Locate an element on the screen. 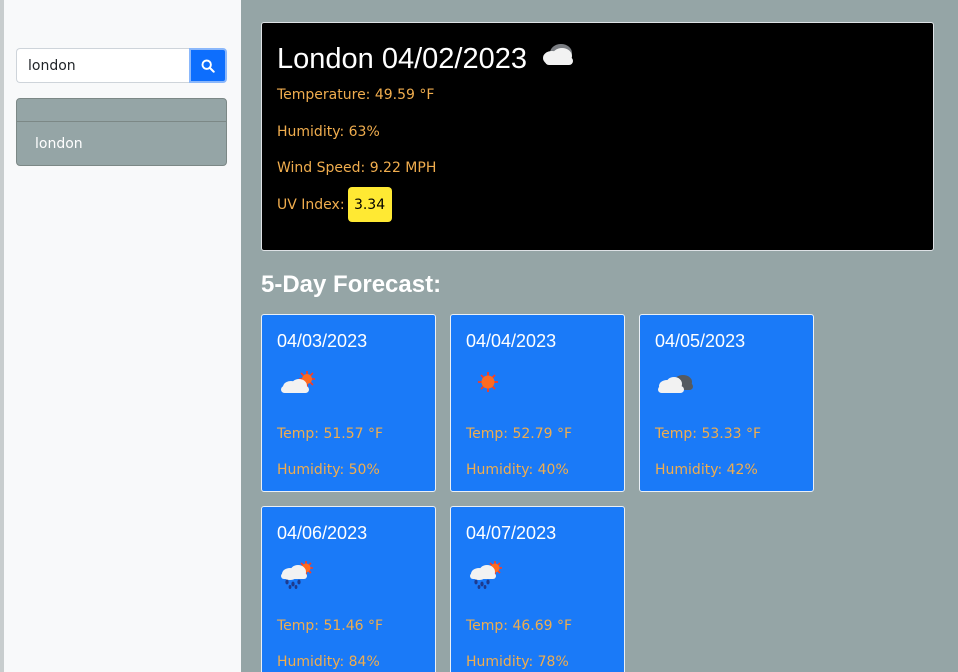 The image size is (958, 672). search-icon is located at coordinates (208, 66).